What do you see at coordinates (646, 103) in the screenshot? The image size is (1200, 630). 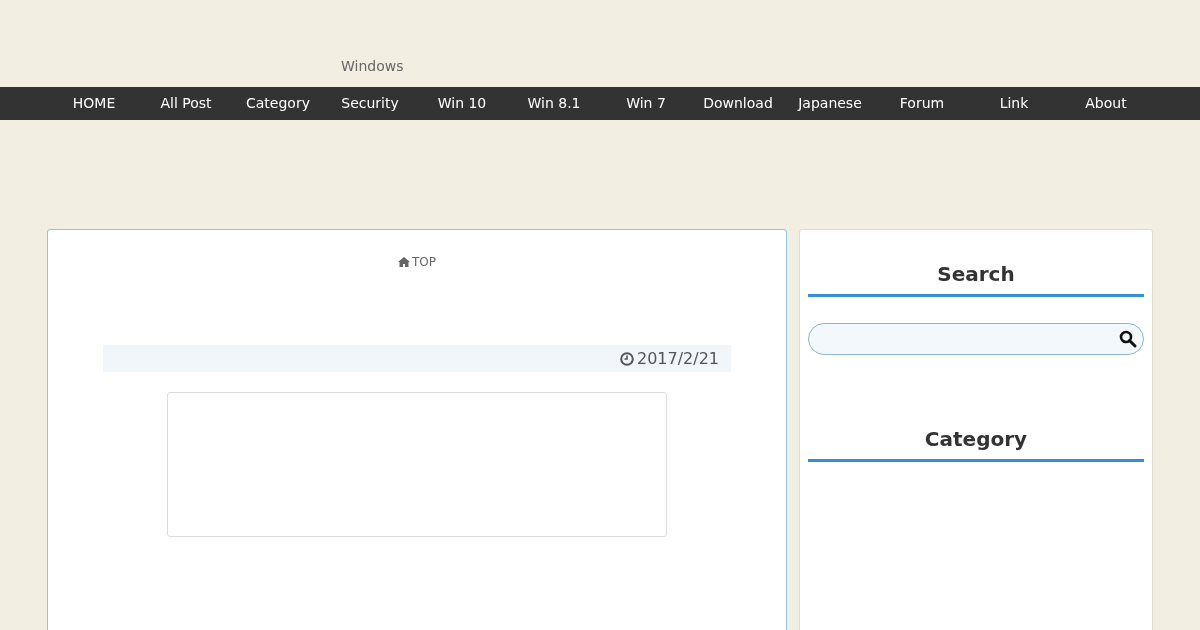 I see `nav-link: Win 7` at bounding box center [646, 103].